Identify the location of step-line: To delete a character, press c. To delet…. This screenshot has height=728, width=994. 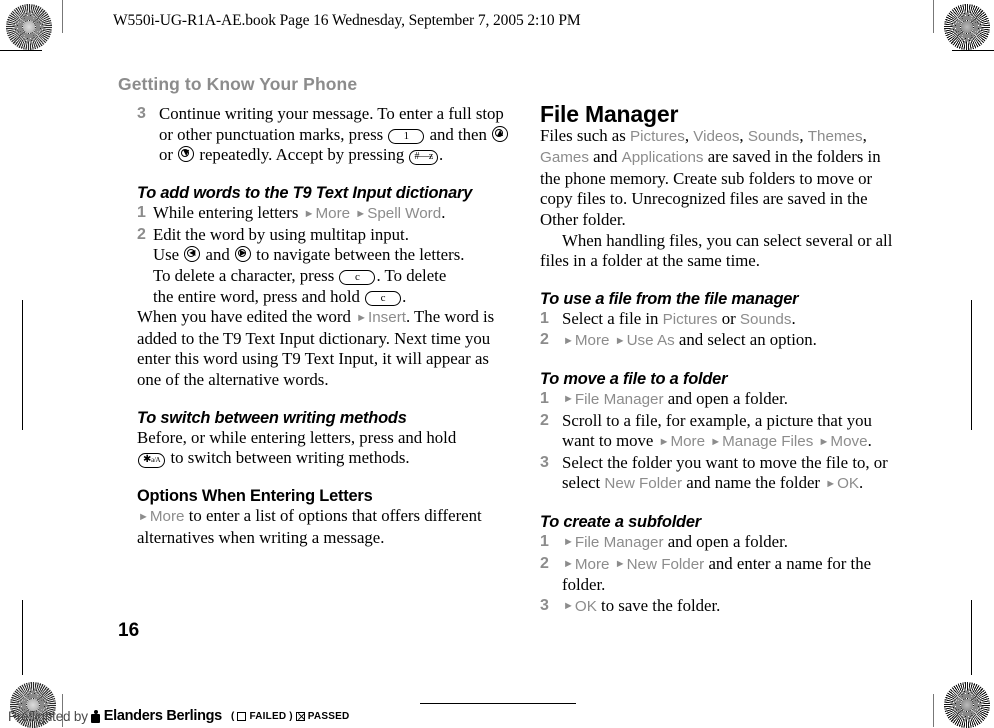
(335, 276).